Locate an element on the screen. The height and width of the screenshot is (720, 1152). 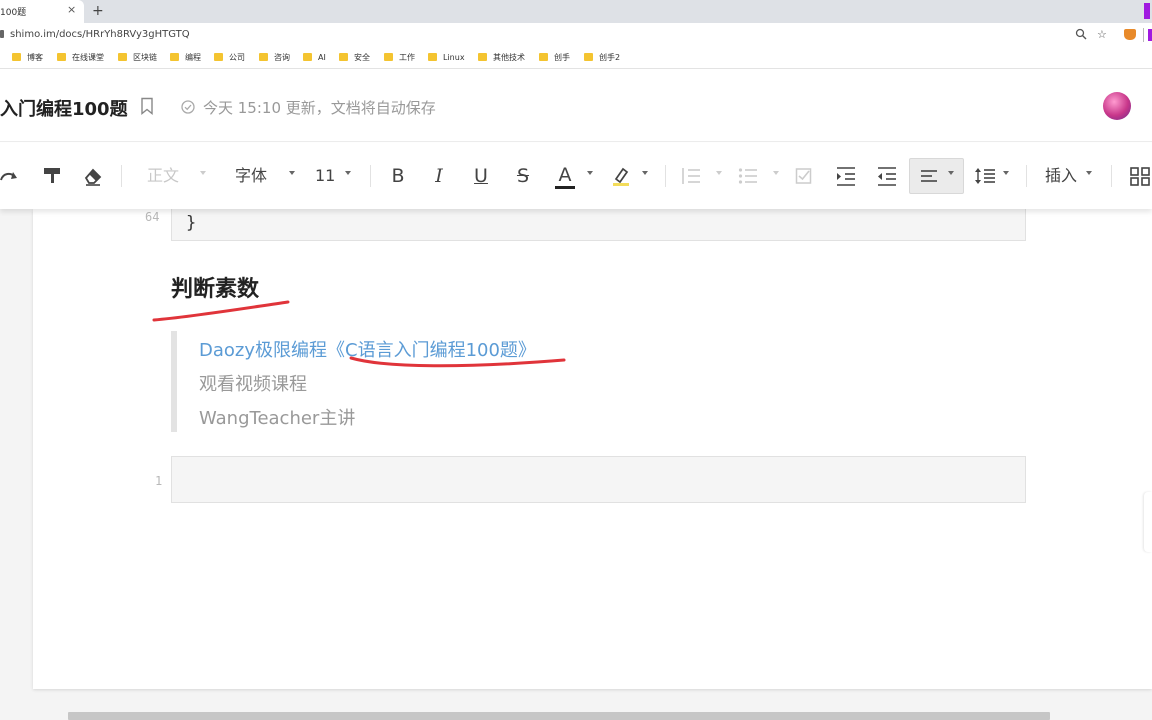
paragraph-style-select: 正文 is located at coordinates (163, 176).